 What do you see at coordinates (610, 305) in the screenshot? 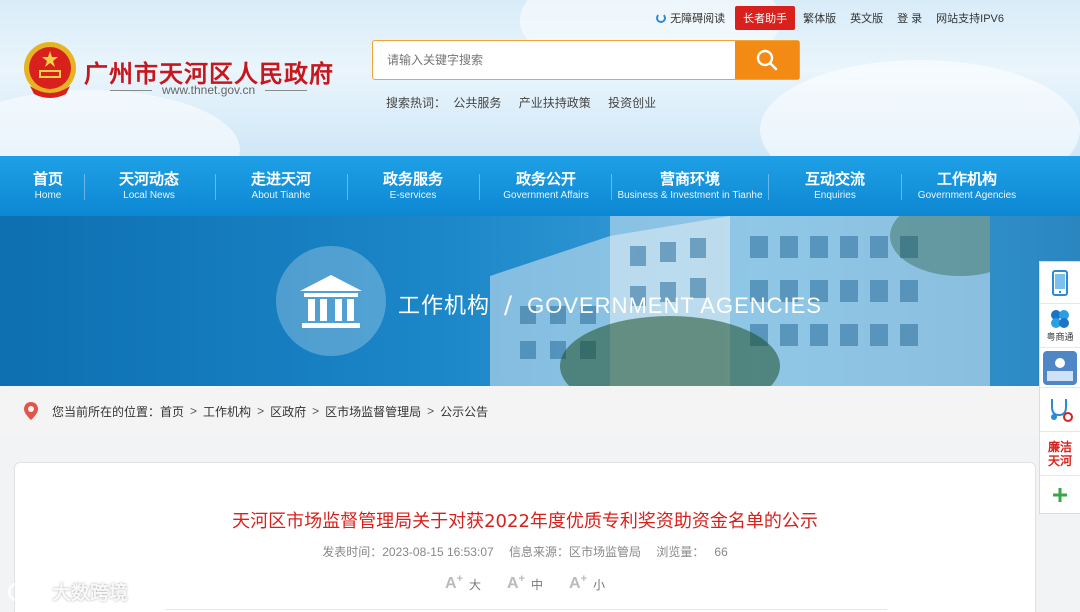
I see `banner-title: 工作机构 / GOVERNMENT AGENCIES` at bounding box center [610, 305].